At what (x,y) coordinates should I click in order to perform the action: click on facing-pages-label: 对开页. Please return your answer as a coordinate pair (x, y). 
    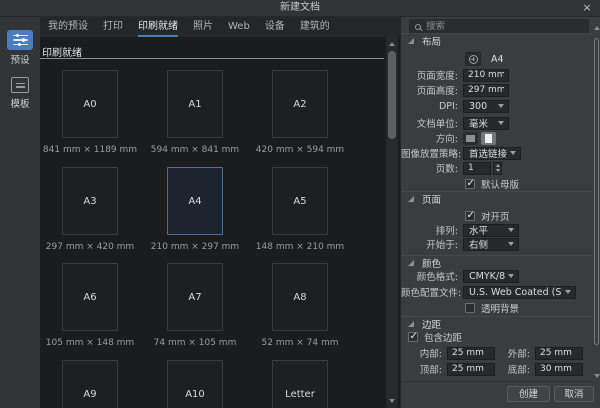
    Looking at the image, I should click on (495, 217).